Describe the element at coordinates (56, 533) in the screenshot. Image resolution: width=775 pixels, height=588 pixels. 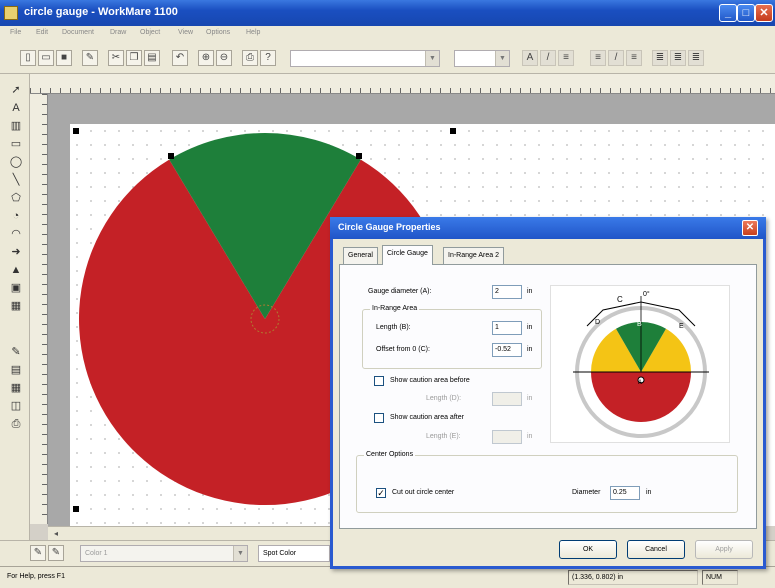
I see `chevron-left-icon: ◂` at that location.